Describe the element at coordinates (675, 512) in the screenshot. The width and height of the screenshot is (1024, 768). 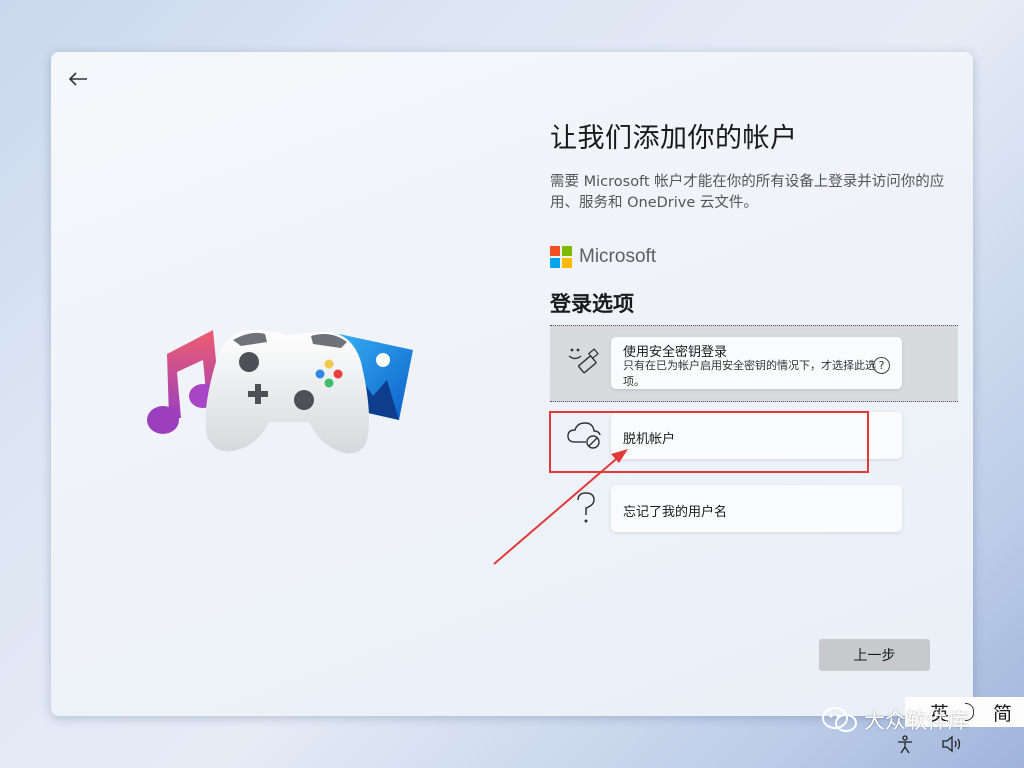
I see `option-label: 忘记了我的用户名` at that location.